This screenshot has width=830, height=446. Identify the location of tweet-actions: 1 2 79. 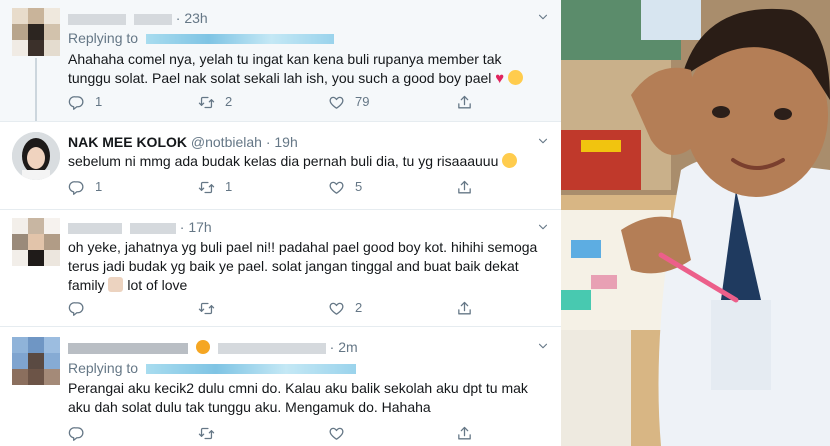
(278, 102).